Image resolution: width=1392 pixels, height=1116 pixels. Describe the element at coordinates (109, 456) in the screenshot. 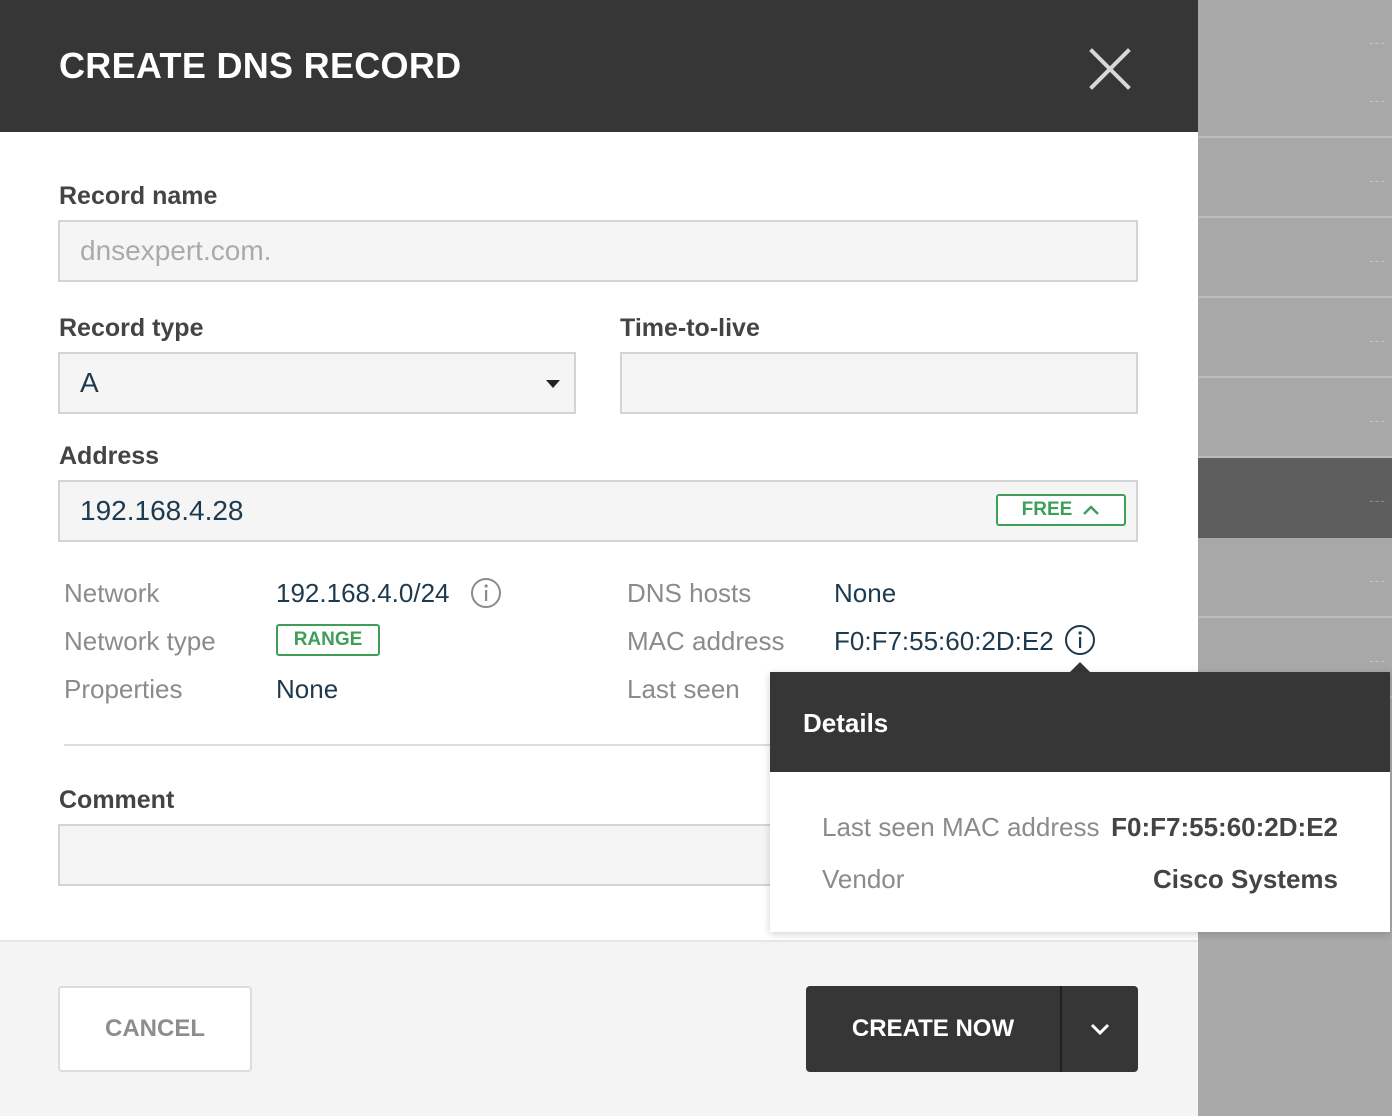

I see `address-label: Address` at that location.